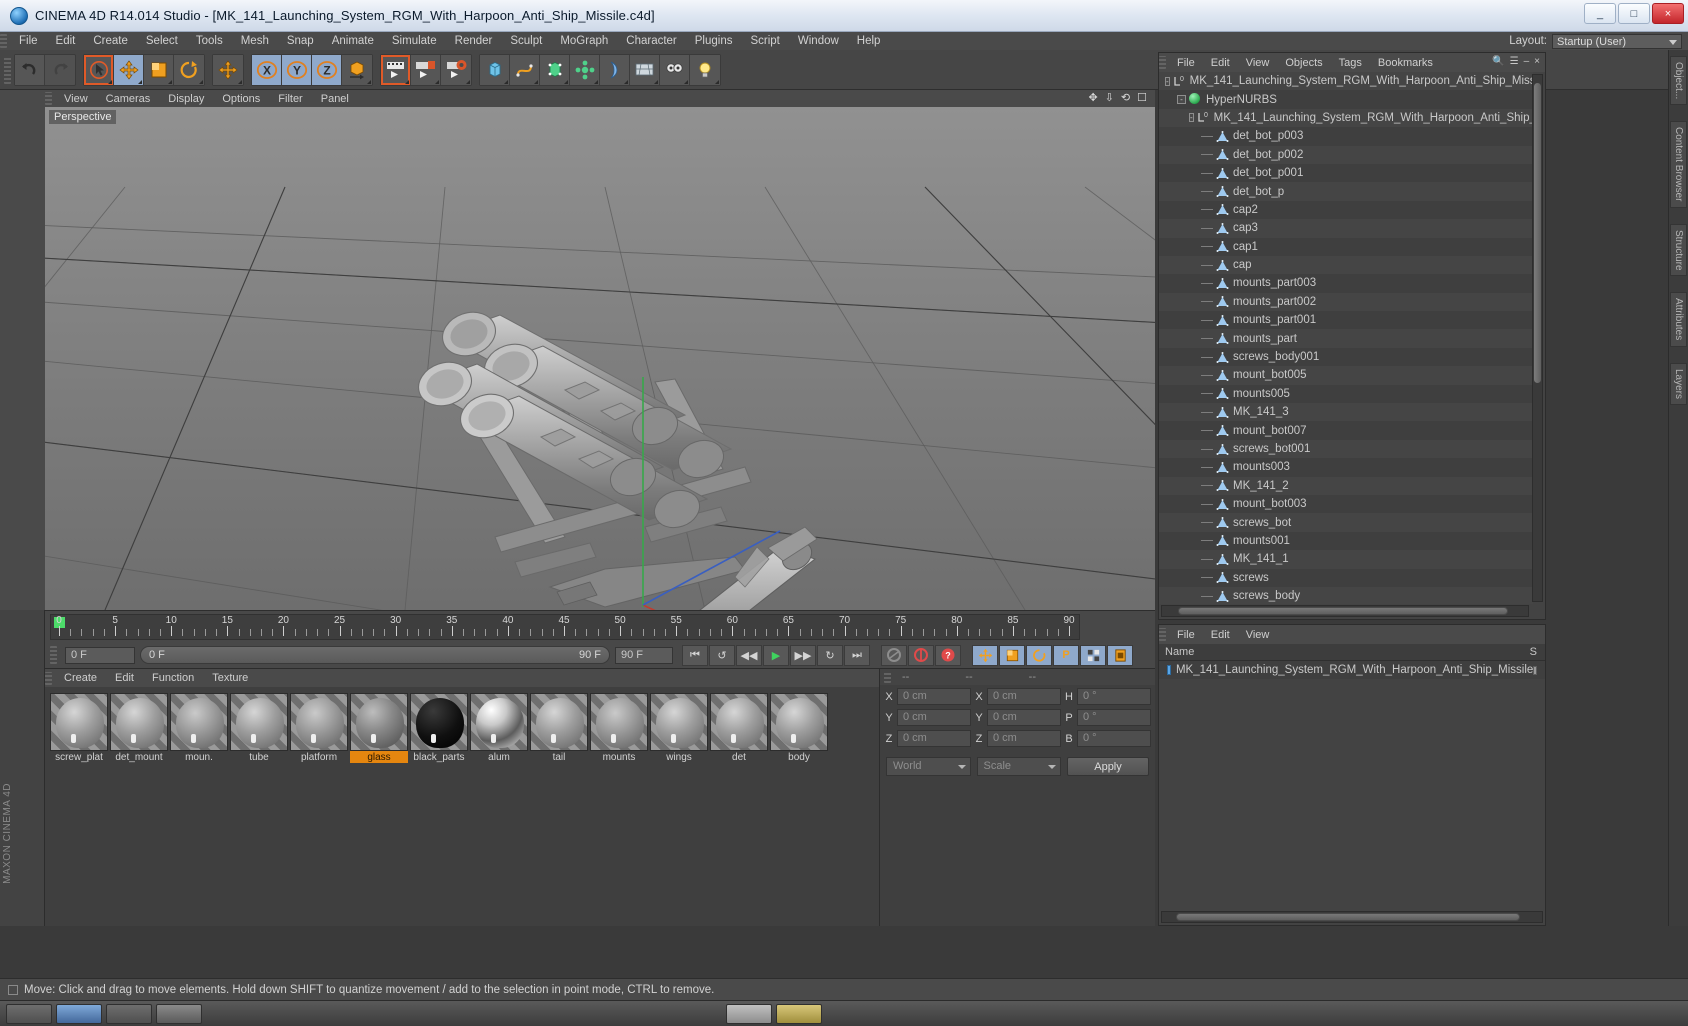 The image size is (1688, 1026). What do you see at coordinates (1114, 717) in the screenshot?
I see `coord-rot-p-field: 0 °` at bounding box center [1114, 717].